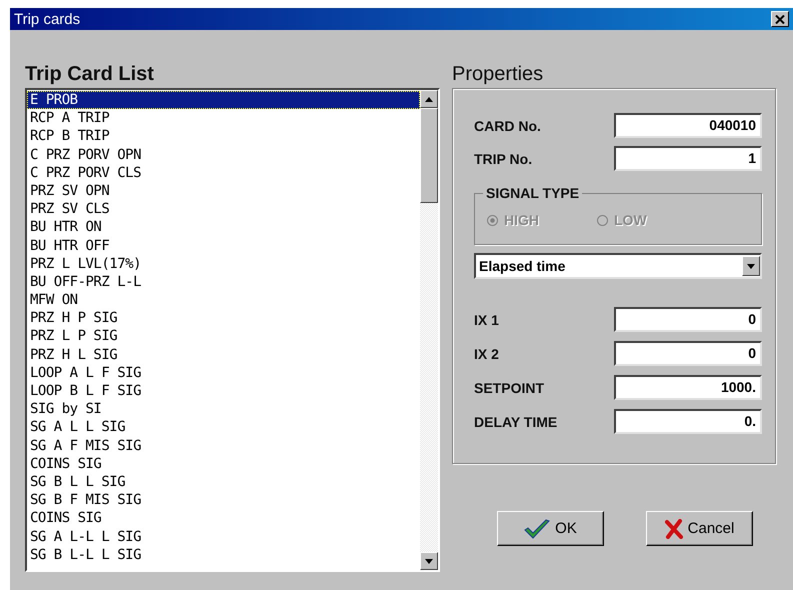  Describe the element at coordinates (630, 220) in the screenshot. I see `radio-label: LOW` at that location.